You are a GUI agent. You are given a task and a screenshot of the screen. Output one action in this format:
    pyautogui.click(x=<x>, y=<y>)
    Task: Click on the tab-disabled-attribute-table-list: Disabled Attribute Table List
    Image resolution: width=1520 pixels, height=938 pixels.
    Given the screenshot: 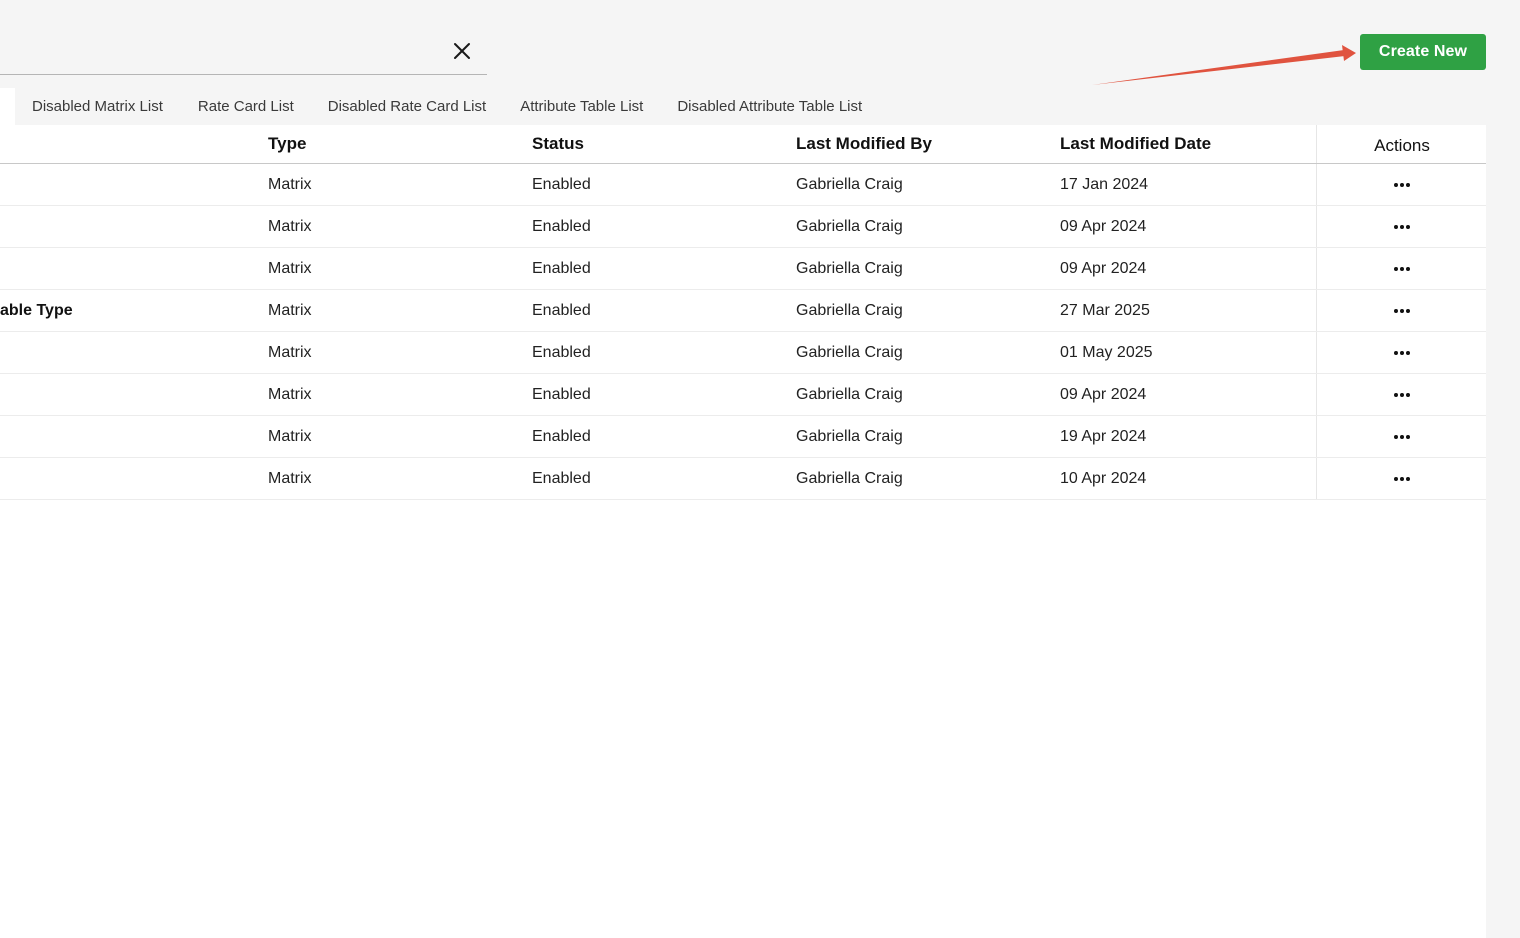 What is the action you would take?
    pyautogui.click(x=769, y=106)
    